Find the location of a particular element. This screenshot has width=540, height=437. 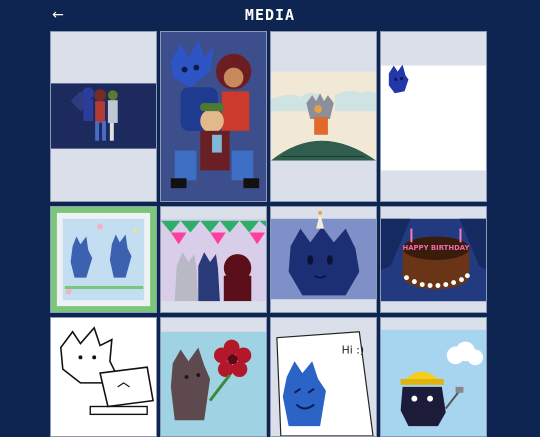

party-trio-image is located at coordinates (213, 259).